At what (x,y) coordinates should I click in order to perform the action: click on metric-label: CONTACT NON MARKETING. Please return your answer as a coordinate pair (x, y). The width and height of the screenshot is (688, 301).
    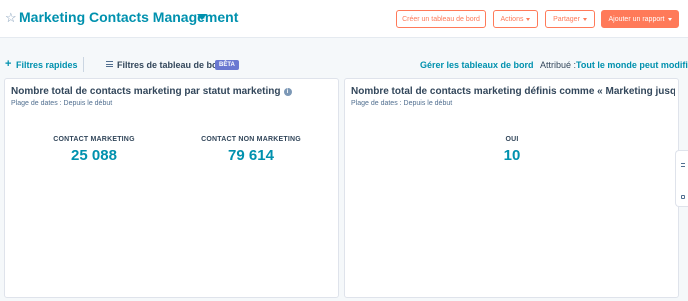
    Looking at the image, I should click on (251, 139).